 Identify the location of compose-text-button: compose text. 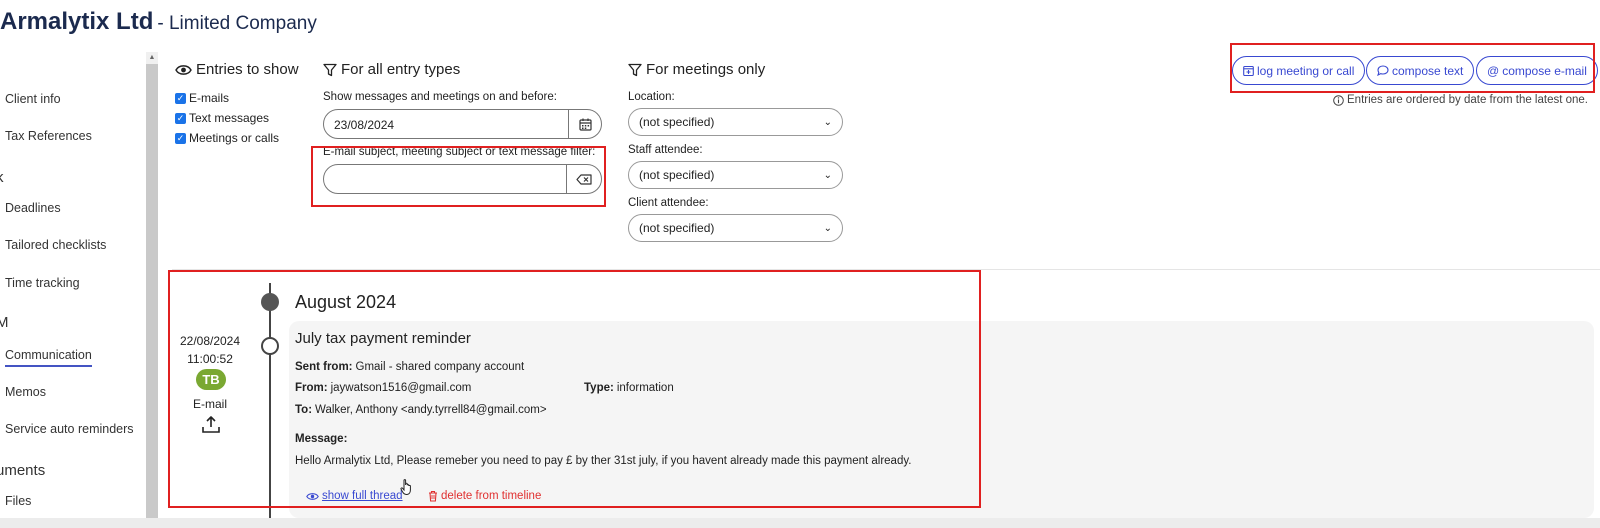
(1420, 70).